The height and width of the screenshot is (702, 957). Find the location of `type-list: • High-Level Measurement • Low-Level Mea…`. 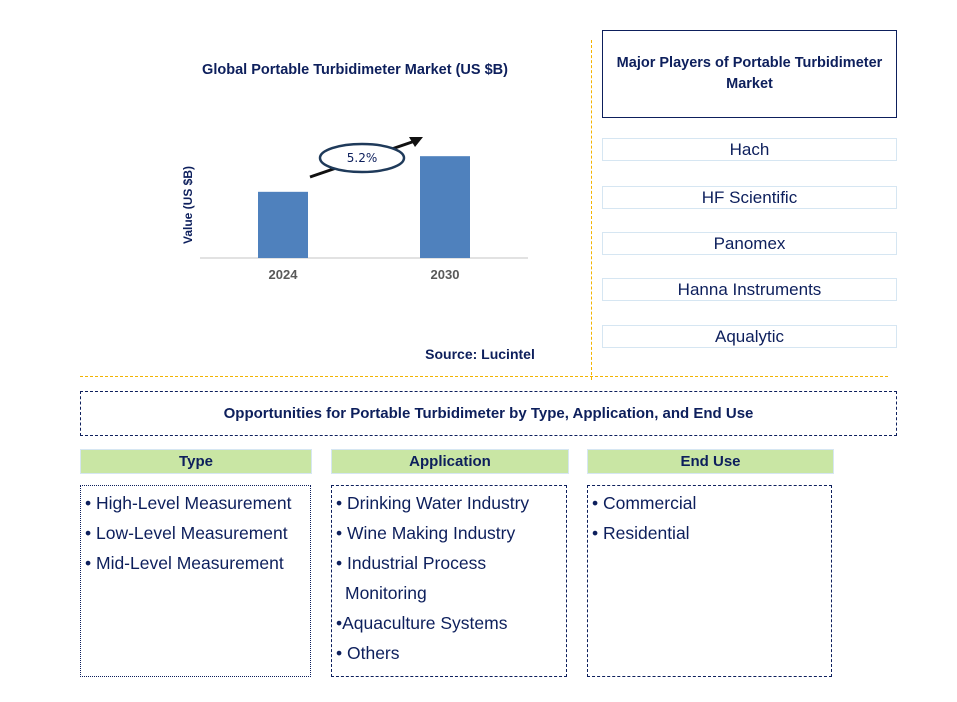

type-list: • High-Level Measurement • Low-Level Mea… is located at coordinates (195, 581).